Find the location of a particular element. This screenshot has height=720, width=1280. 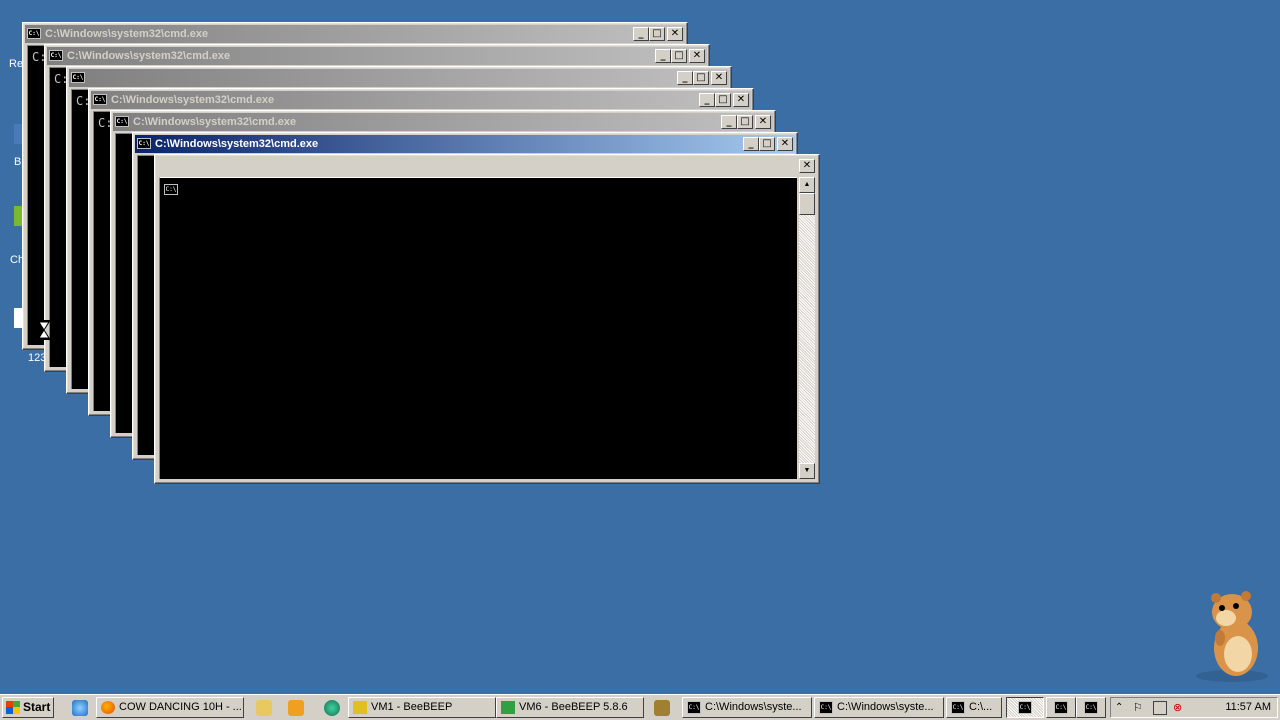

hamster-mascot-icon is located at coordinates (1232, 636).